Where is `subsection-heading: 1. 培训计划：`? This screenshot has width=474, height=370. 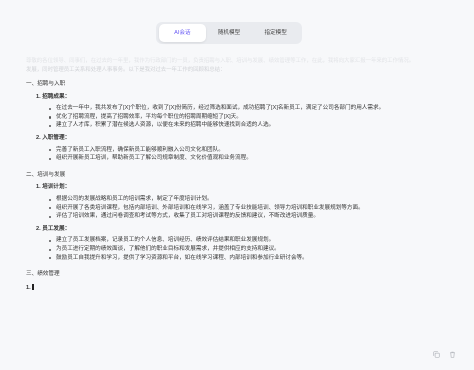 subsection-heading: 1. 培训计划： is located at coordinates (53, 187).